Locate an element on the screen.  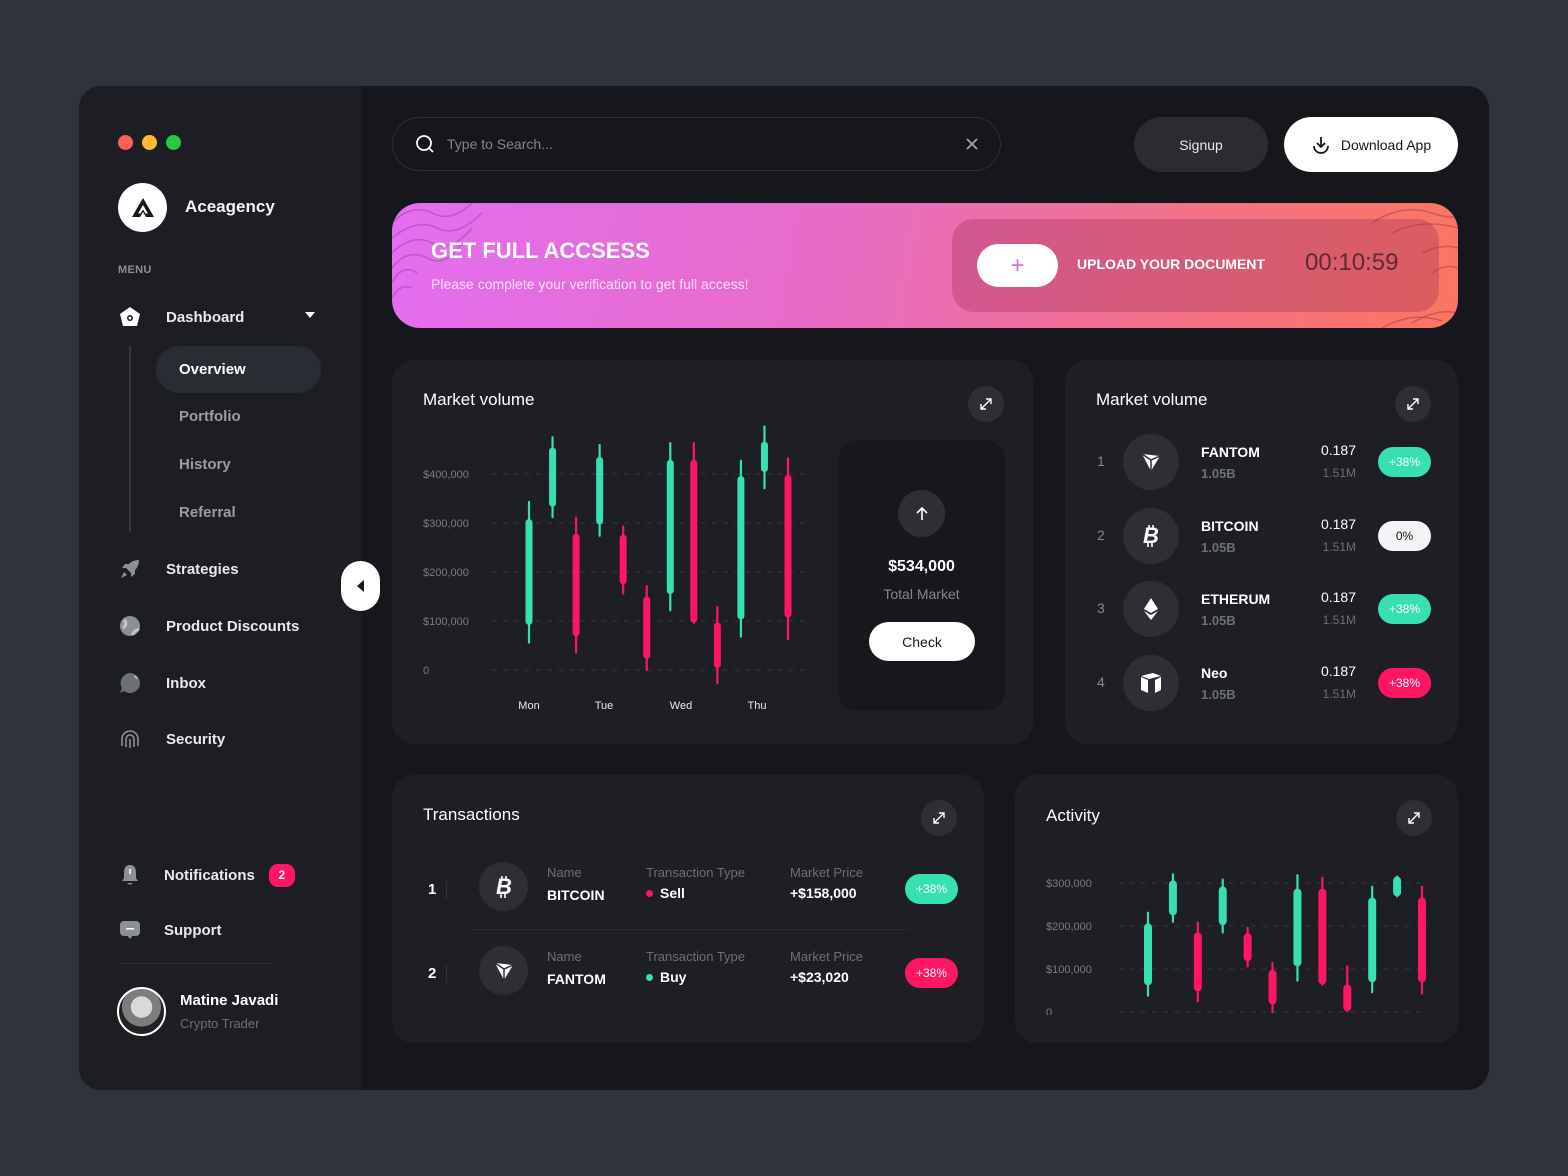
transaction-type-label: Transaction Type is located at coordinates (695, 872).